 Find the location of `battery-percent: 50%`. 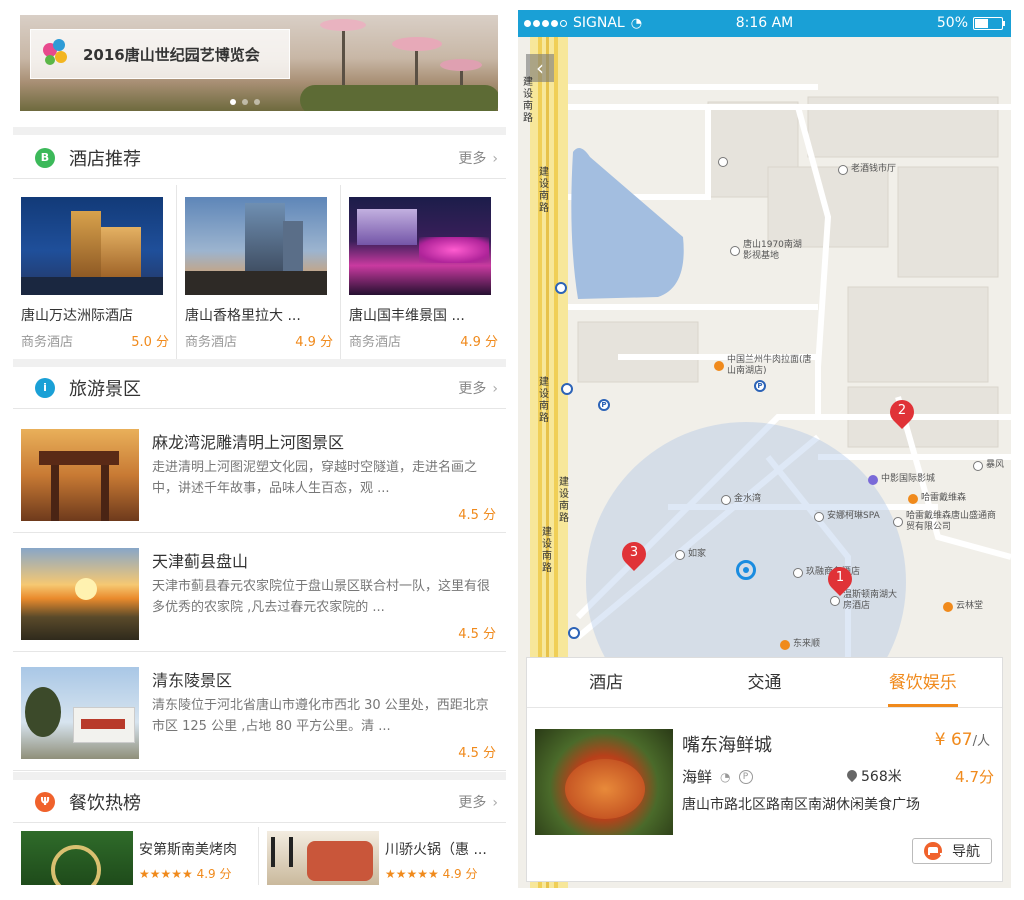

battery-percent: 50% is located at coordinates (952, 23).